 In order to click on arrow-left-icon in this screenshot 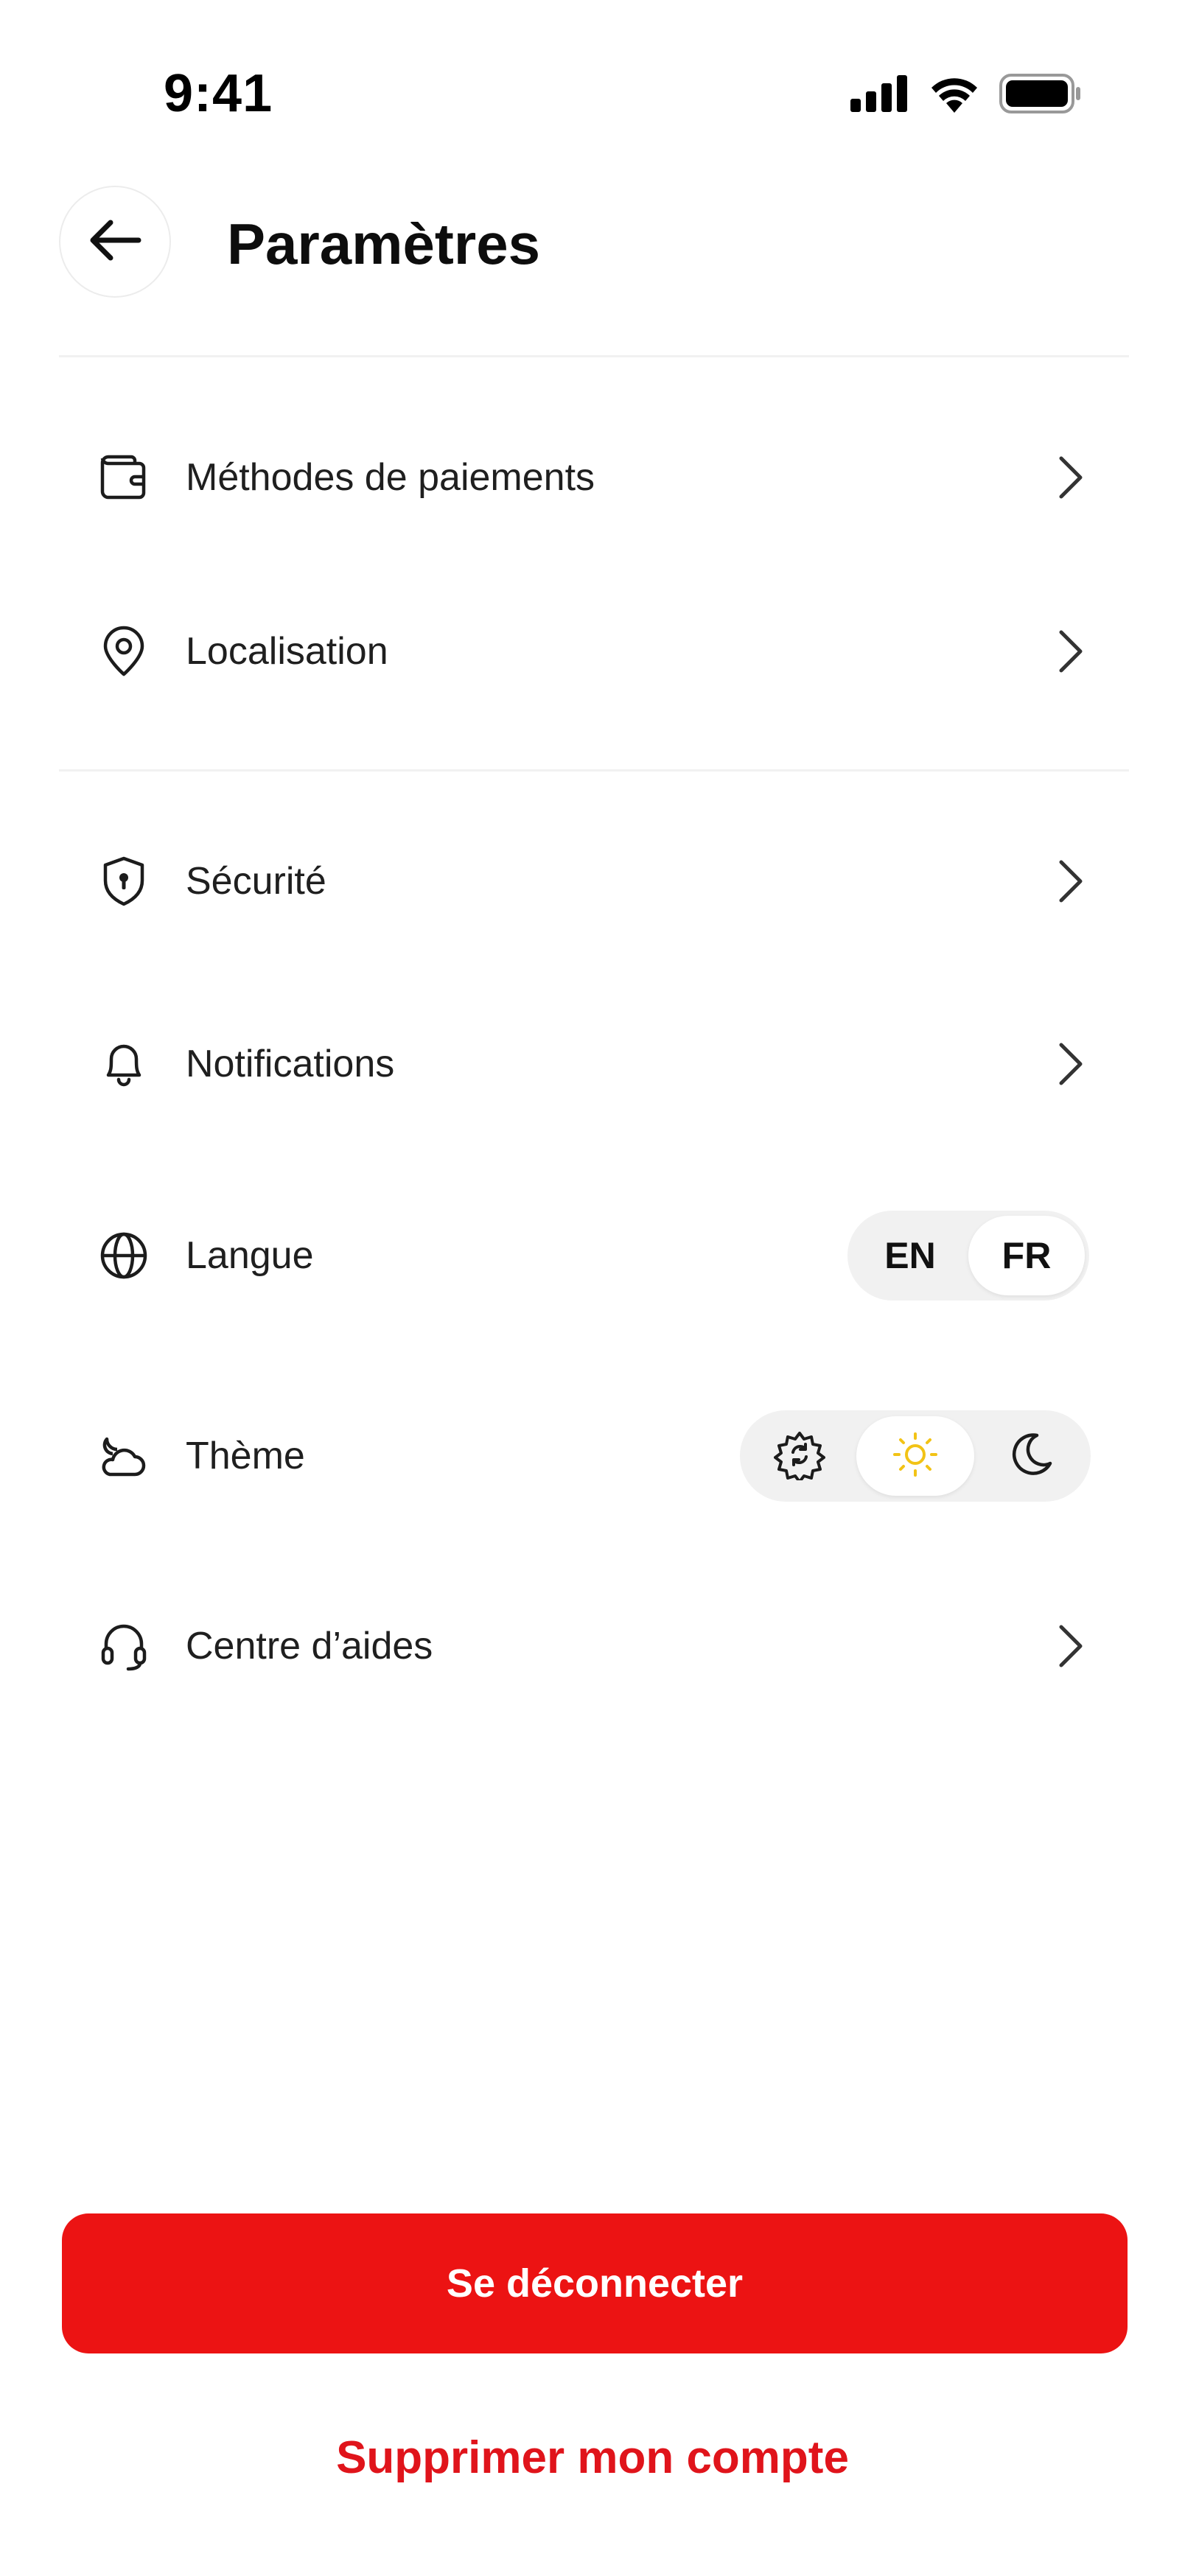, I will do `click(114, 242)`.